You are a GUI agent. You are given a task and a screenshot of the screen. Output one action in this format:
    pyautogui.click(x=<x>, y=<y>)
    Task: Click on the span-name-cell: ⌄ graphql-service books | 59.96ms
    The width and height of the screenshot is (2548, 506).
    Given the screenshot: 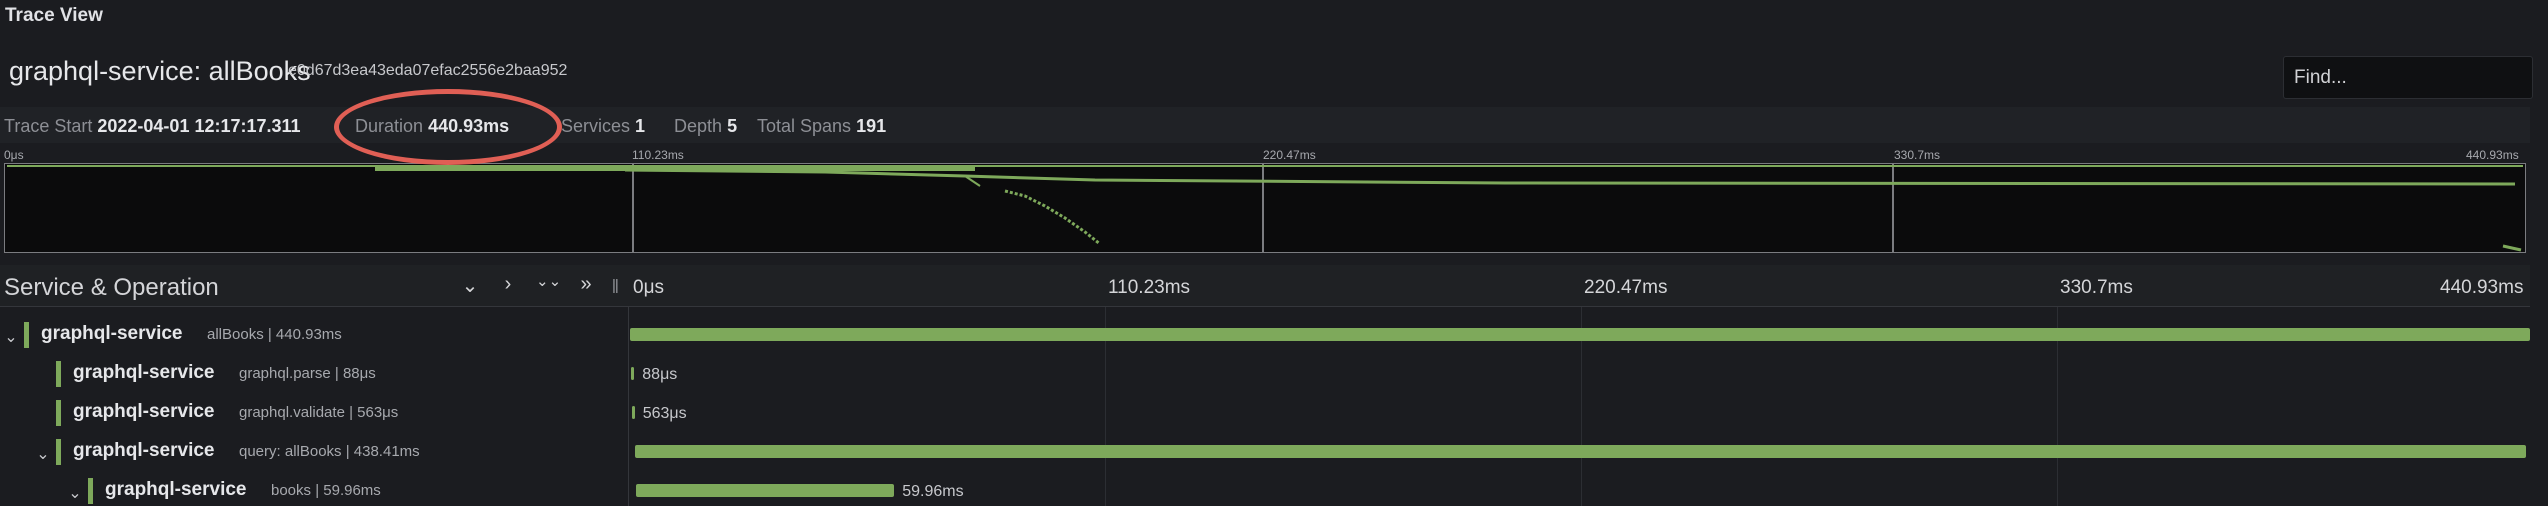 What is the action you would take?
    pyautogui.click(x=314, y=490)
    